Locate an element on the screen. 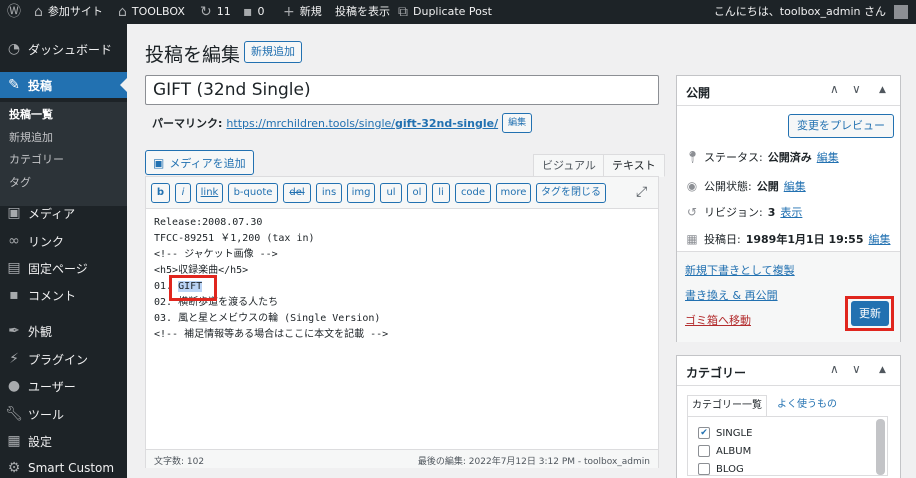 Image resolution: width=916 pixels, height=478 pixels. sidebar-item-plugins: ⚡ プラグイン is located at coordinates (63, 359).